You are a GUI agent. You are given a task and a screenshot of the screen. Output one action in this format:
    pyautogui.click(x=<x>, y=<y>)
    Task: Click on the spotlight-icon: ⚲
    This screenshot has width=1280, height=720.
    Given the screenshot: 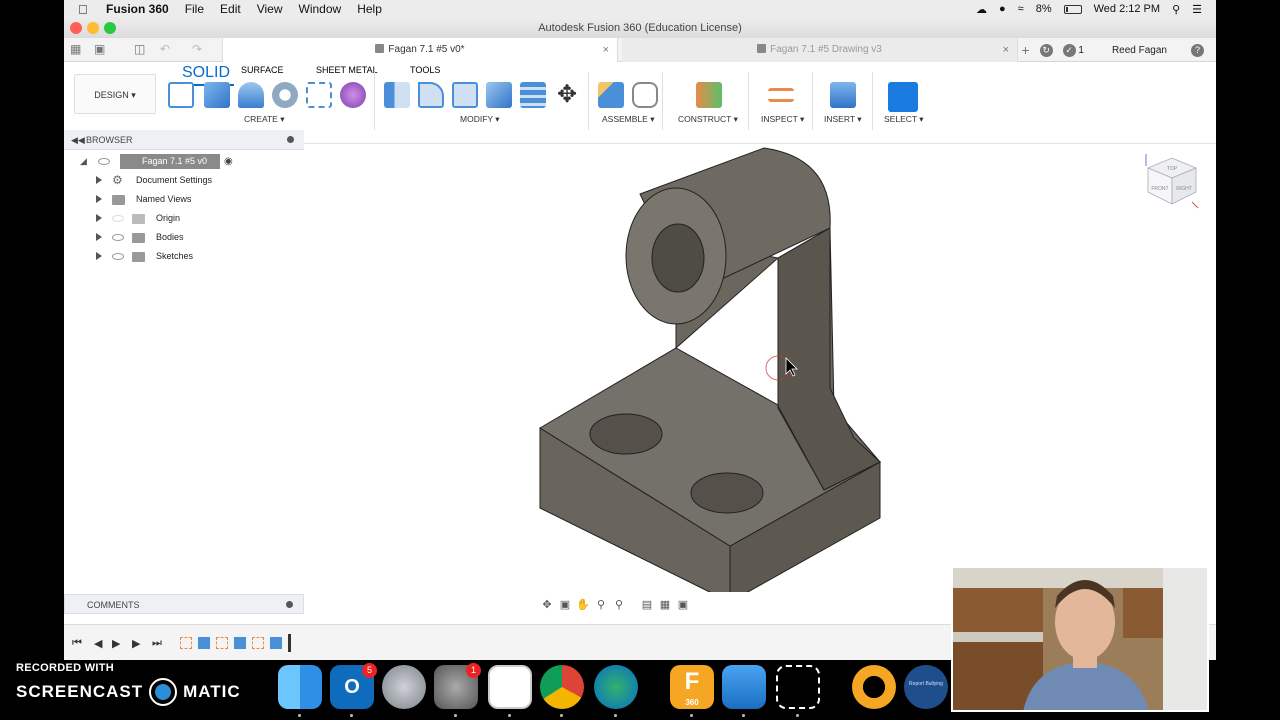 What is the action you would take?
    pyautogui.click(x=1176, y=9)
    